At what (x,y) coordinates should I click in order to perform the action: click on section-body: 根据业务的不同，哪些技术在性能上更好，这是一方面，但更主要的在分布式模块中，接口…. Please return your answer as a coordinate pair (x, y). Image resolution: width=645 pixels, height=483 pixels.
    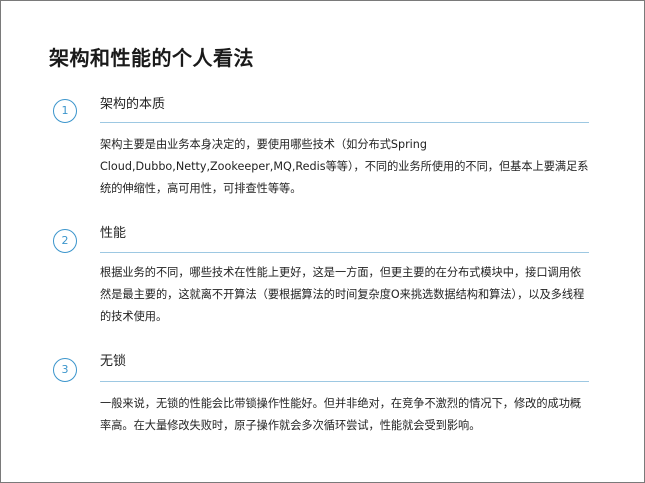
    Looking at the image, I should click on (342, 294).